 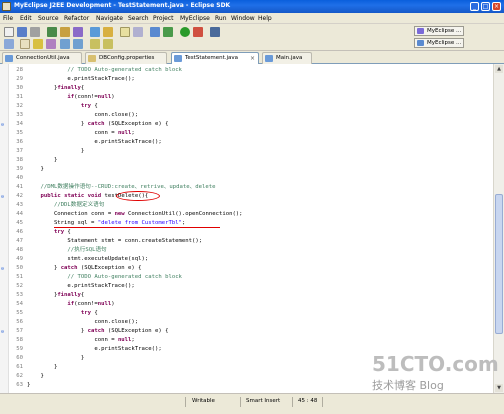 What do you see at coordinates (26, 18) in the screenshot?
I see `menu-edit: Edit` at bounding box center [26, 18].